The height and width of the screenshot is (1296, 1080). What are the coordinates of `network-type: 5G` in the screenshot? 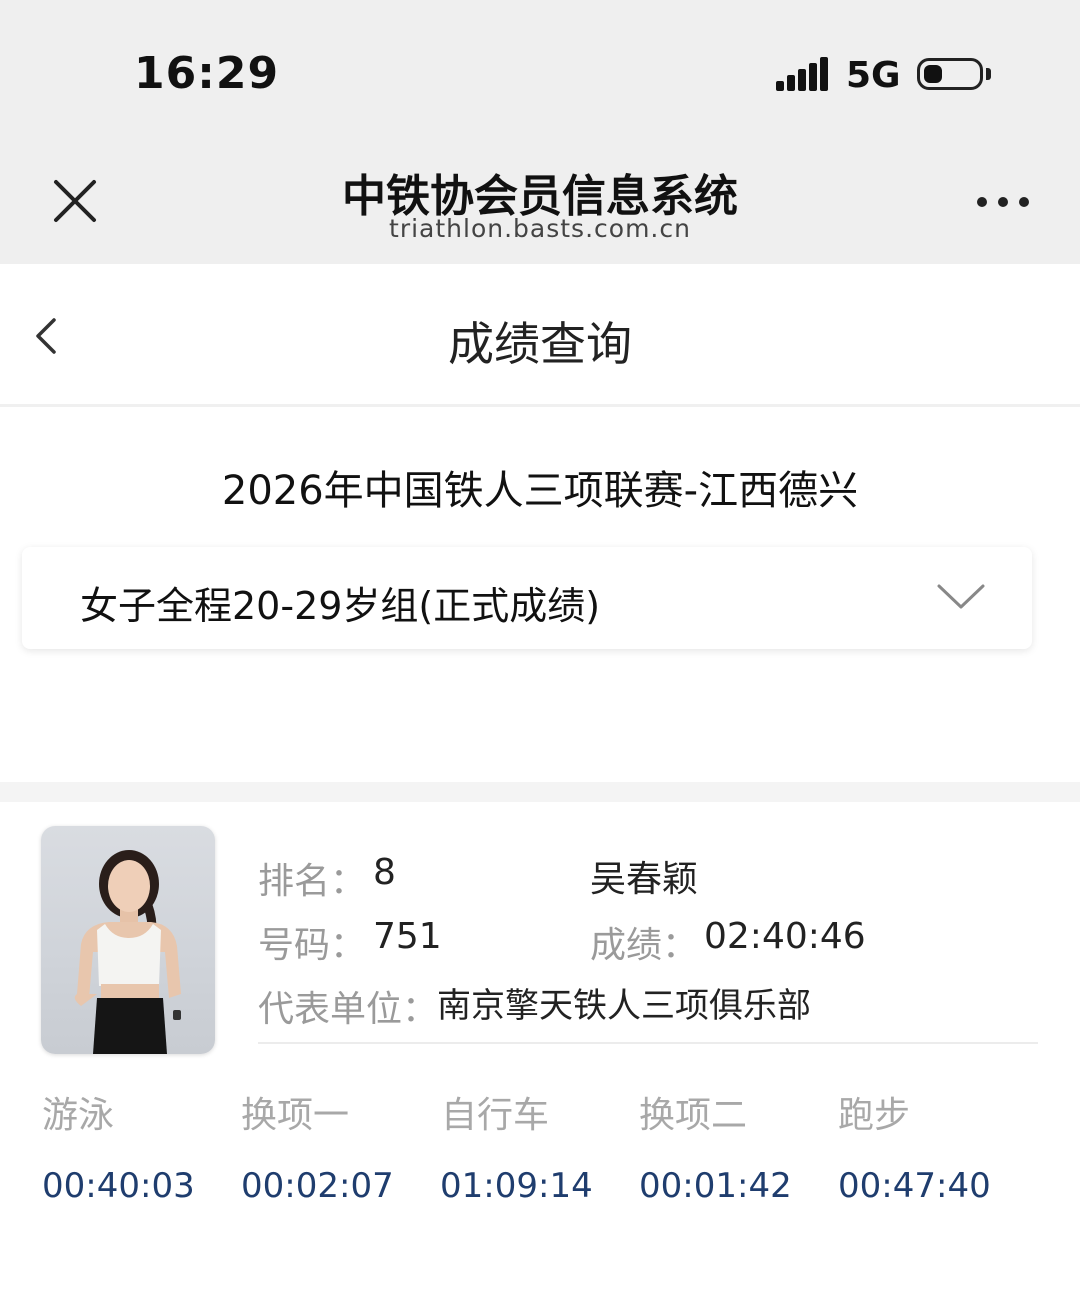 It's located at (873, 75).